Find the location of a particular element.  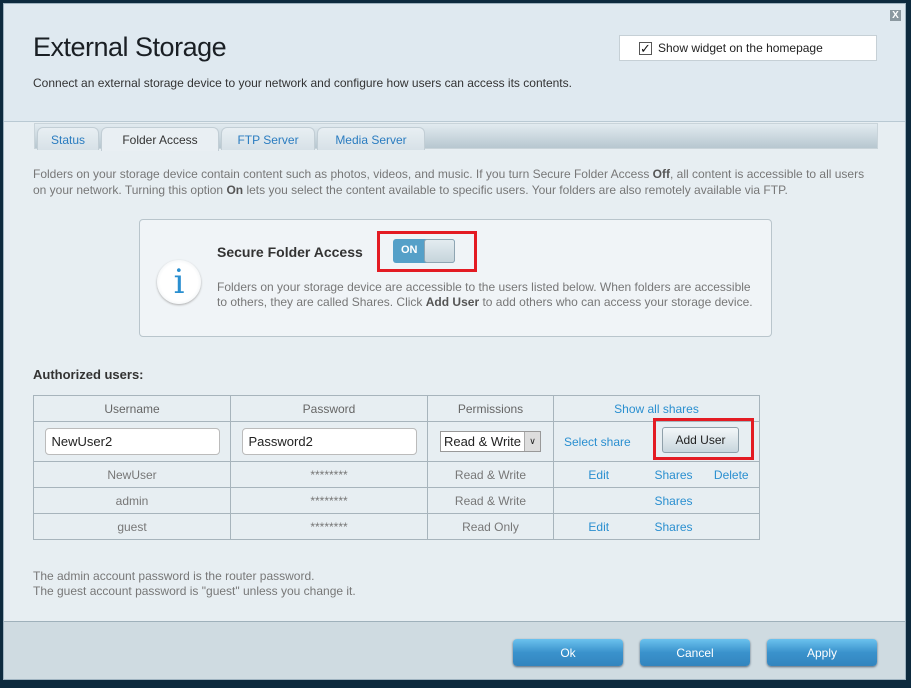

secure-folder-access-toggle: ON is located at coordinates (424, 251).